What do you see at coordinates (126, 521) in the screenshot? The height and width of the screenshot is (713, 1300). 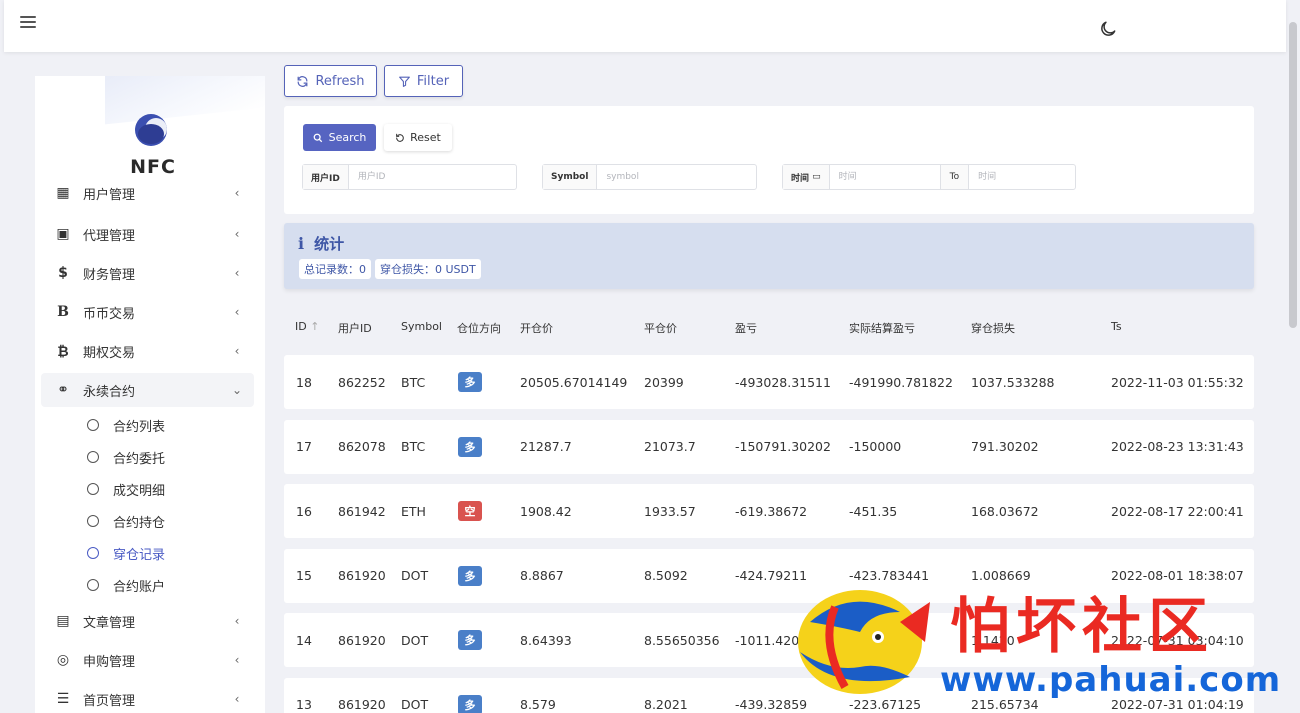 I see `submenu-positions: 合约持仓` at bounding box center [126, 521].